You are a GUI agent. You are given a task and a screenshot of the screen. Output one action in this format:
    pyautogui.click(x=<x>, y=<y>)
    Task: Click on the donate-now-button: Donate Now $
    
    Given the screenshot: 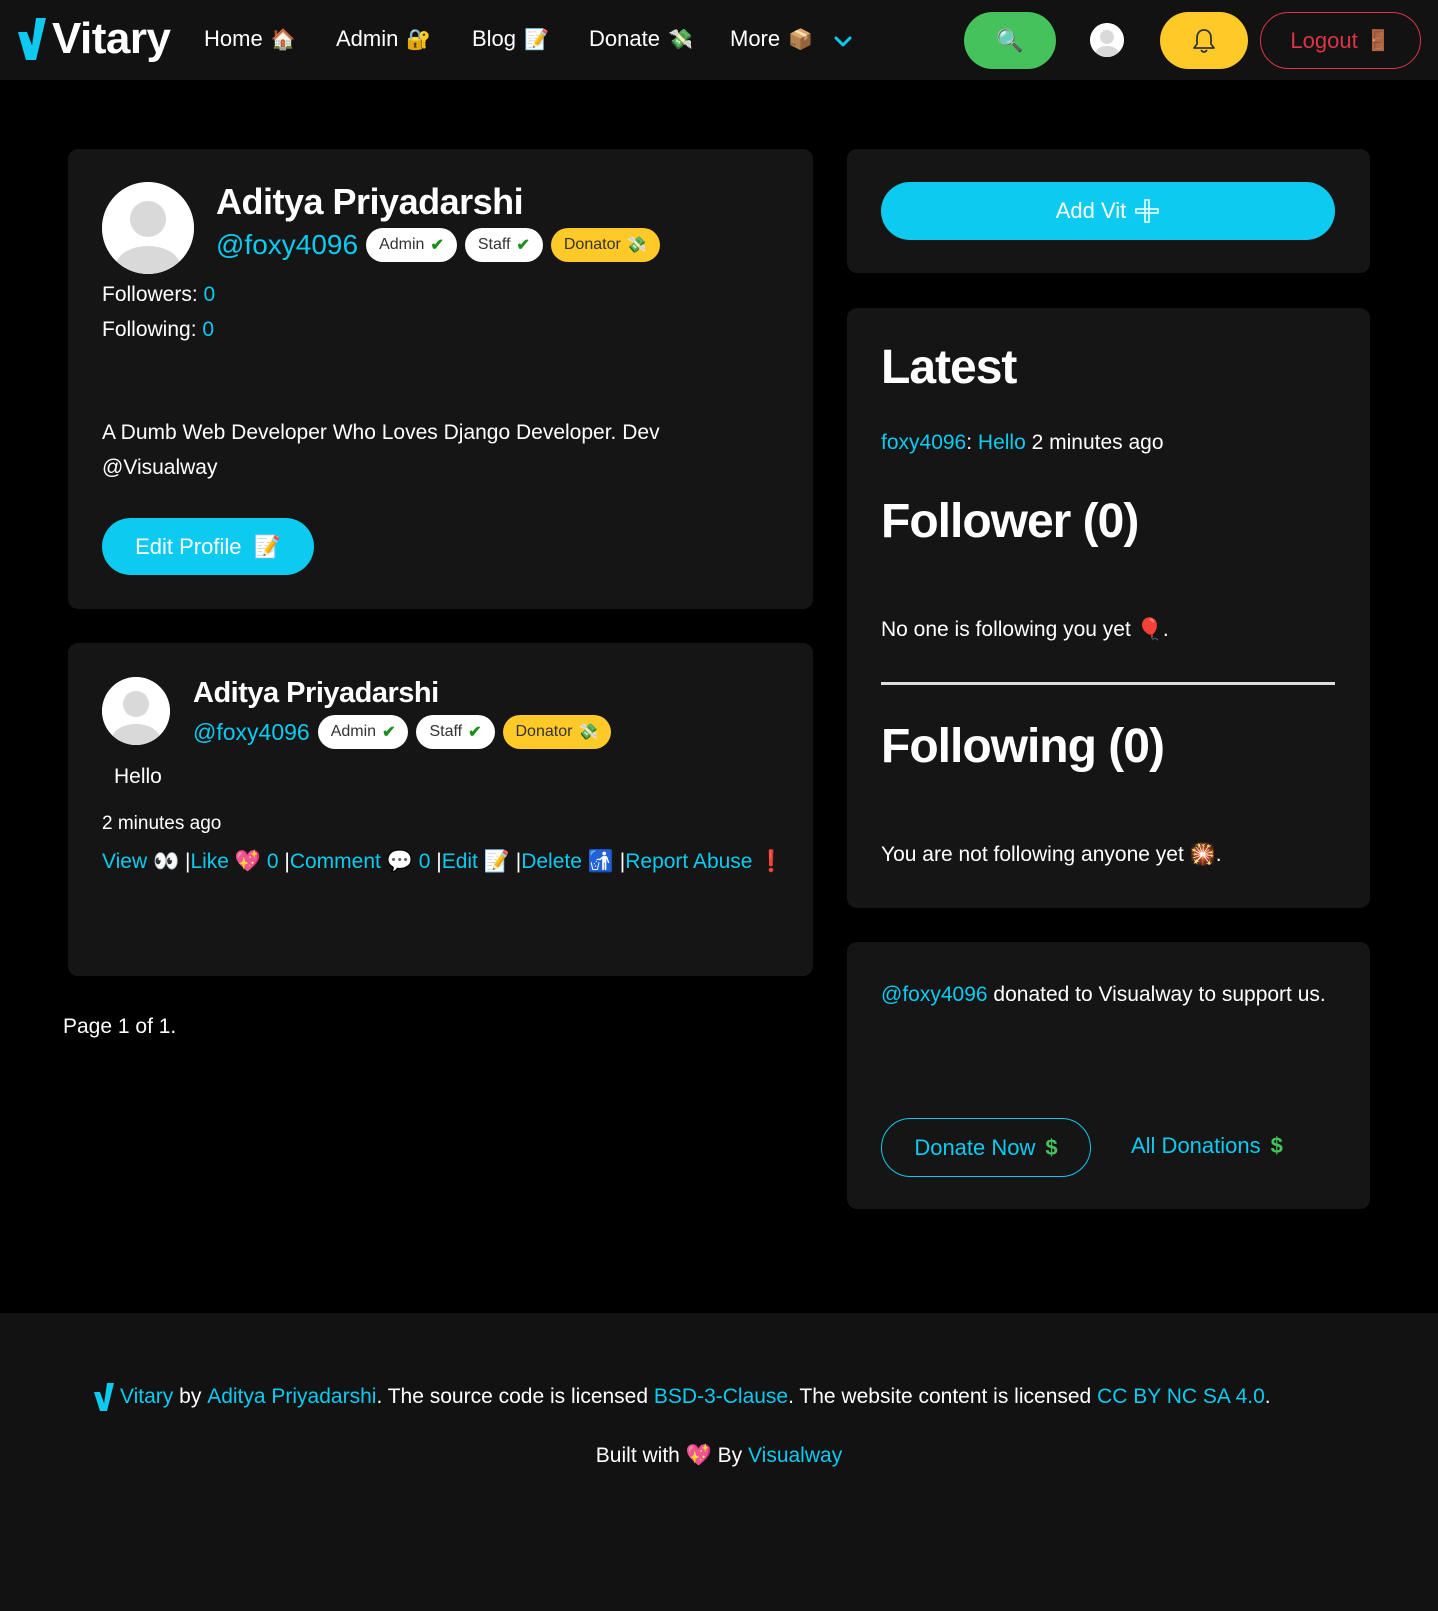 What is the action you would take?
    pyautogui.click(x=986, y=1147)
    